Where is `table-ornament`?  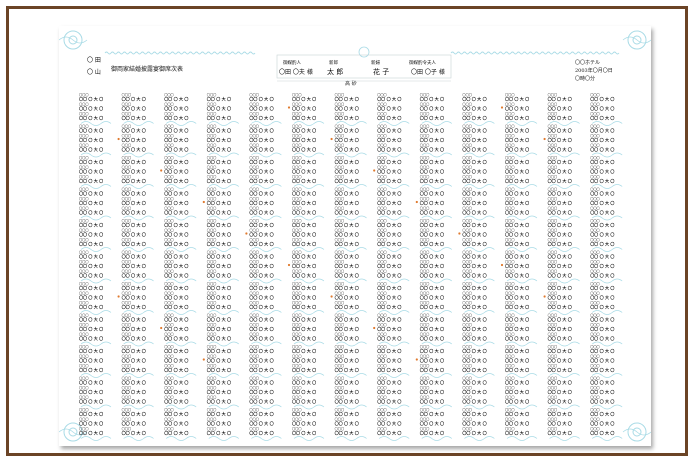
table-ornament is located at coordinates (266, 438).